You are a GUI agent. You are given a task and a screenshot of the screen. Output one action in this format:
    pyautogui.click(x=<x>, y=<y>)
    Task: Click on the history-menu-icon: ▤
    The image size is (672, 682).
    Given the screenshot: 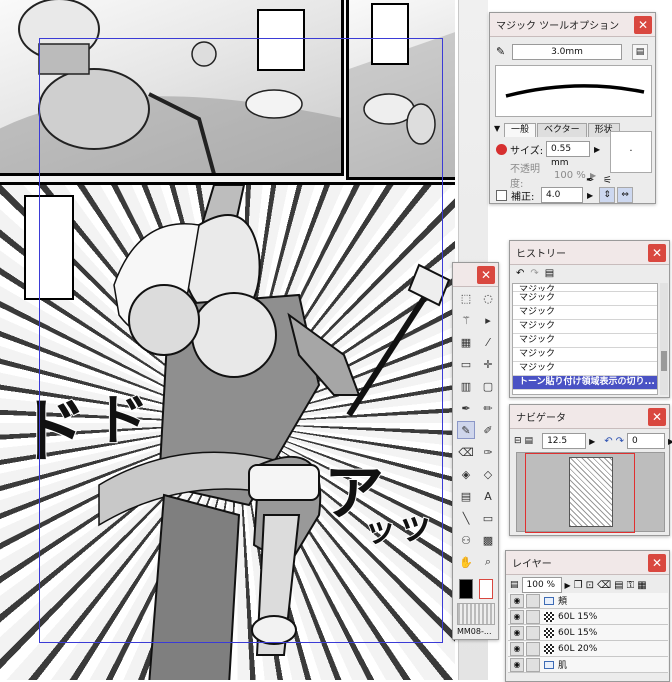 What is the action you would take?
    pyautogui.click(x=549, y=273)
    